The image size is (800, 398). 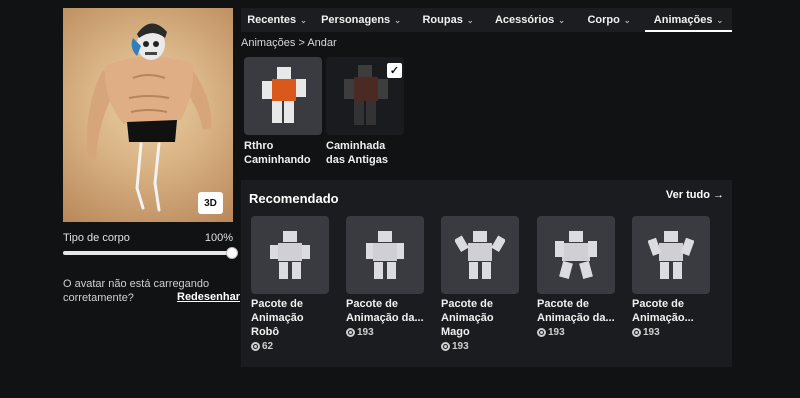 I want to click on owned-item-selected: ✓ Caminhada das Antigas, so click(x=365, y=112).